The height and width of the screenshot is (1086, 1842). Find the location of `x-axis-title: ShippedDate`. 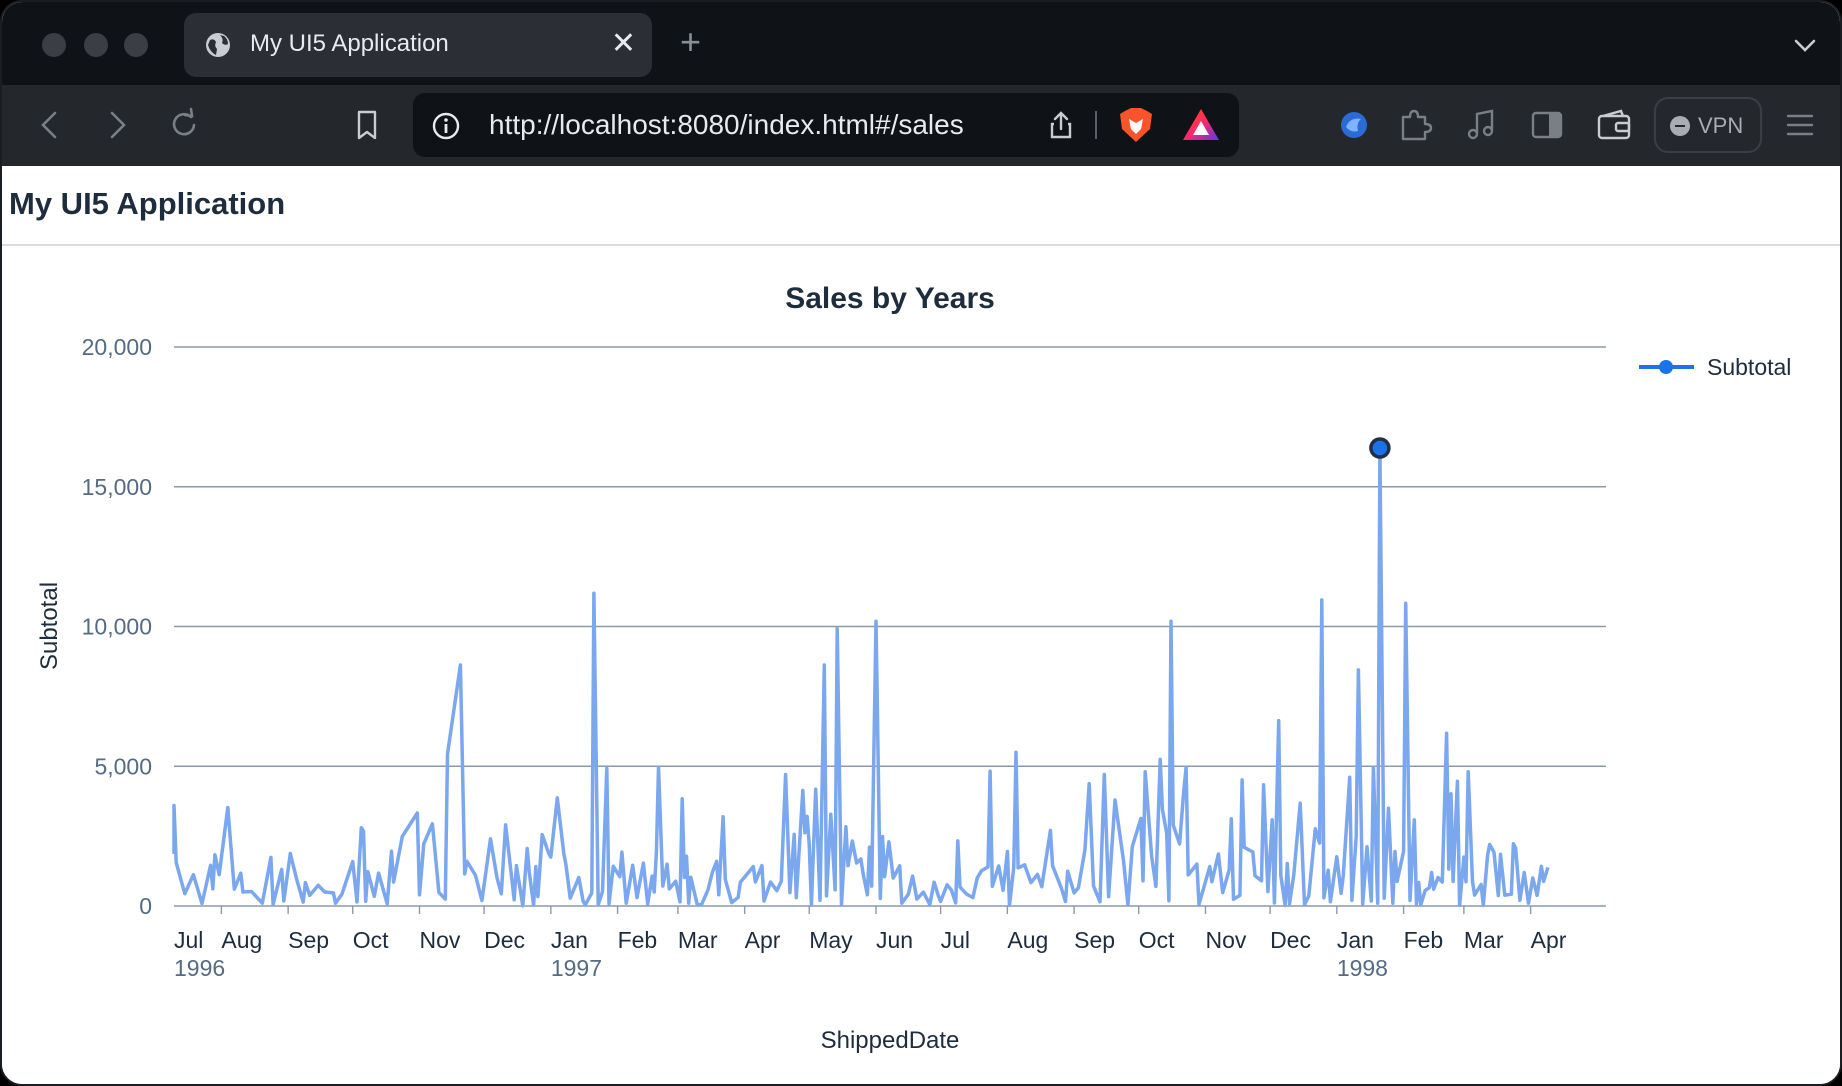

x-axis-title: ShippedDate is located at coordinates (890, 1040).